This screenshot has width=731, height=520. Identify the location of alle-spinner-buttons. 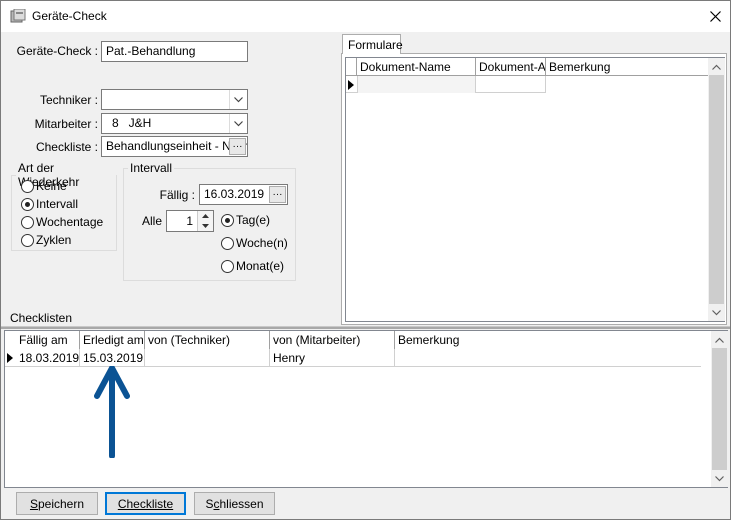
(205, 221).